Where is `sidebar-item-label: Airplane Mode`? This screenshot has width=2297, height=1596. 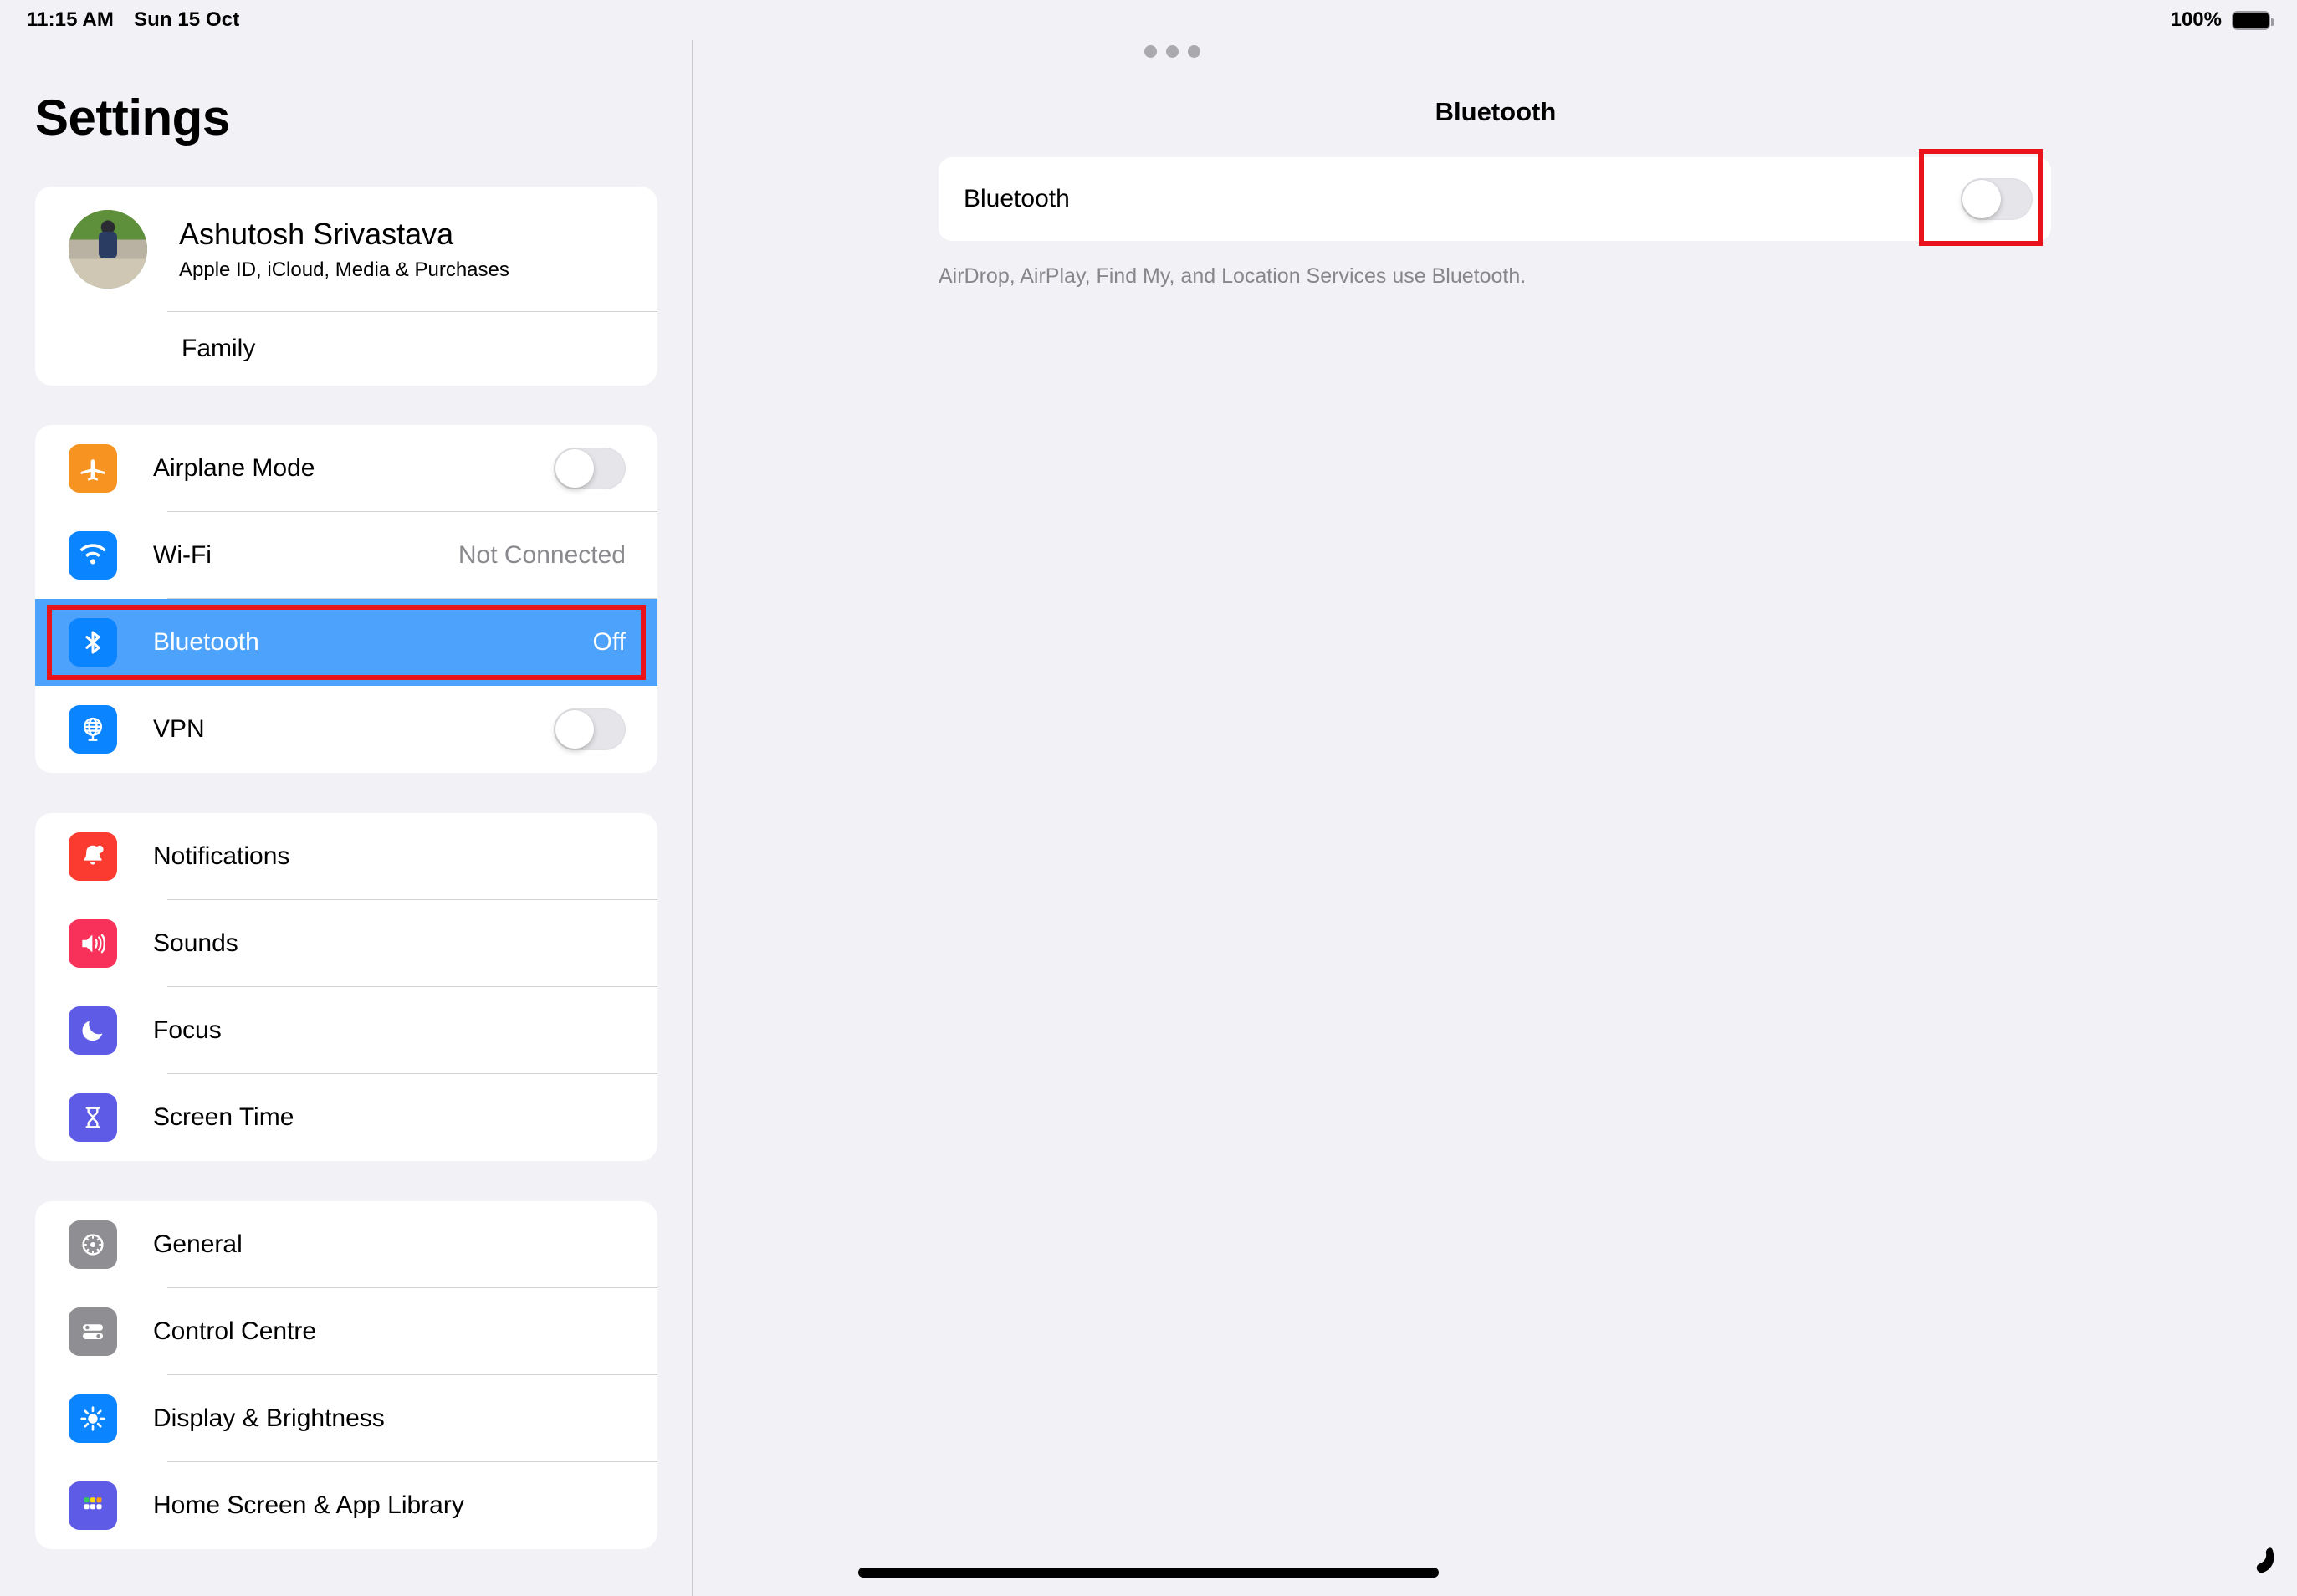 sidebar-item-label: Airplane Mode is located at coordinates (234, 468).